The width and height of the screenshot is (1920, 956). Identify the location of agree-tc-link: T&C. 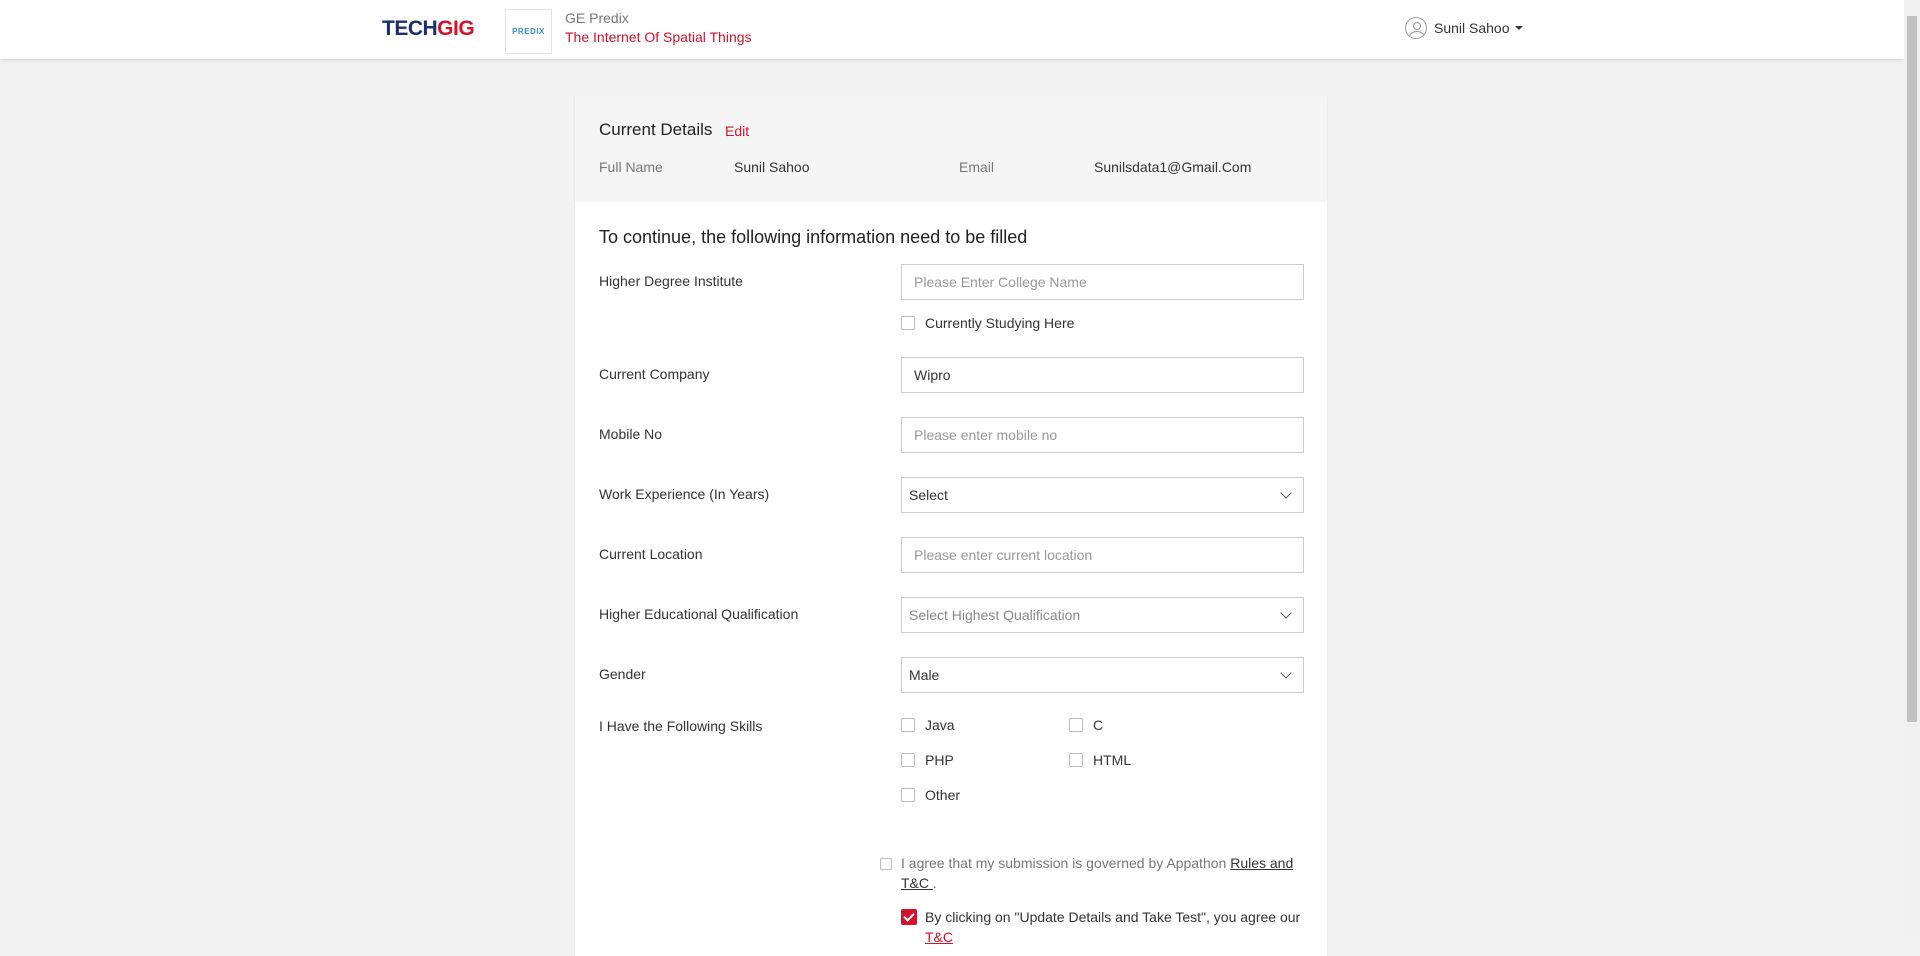
(939, 937).